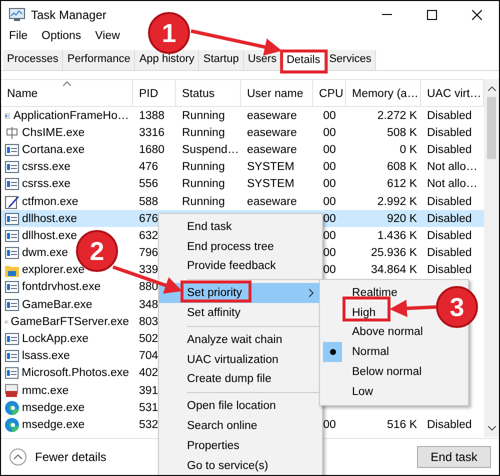 The width and height of the screenshot is (500, 476). Describe the element at coordinates (167, 60) in the screenshot. I see `tab: App history` at that location.